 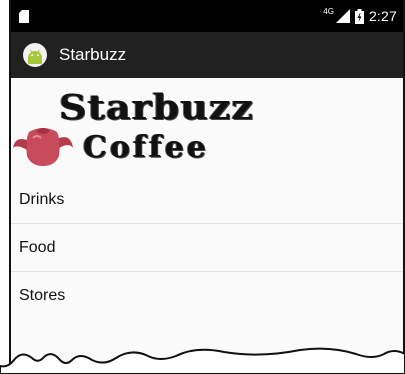 I want to click on status-left, so click(x=24, y=16).